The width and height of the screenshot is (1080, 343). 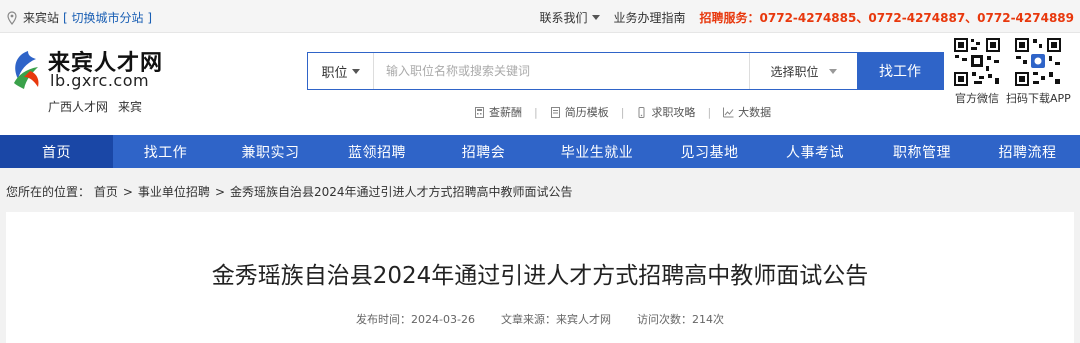 I want to click on quick-link-label: 求职攻略, so click(x=673, y=112).